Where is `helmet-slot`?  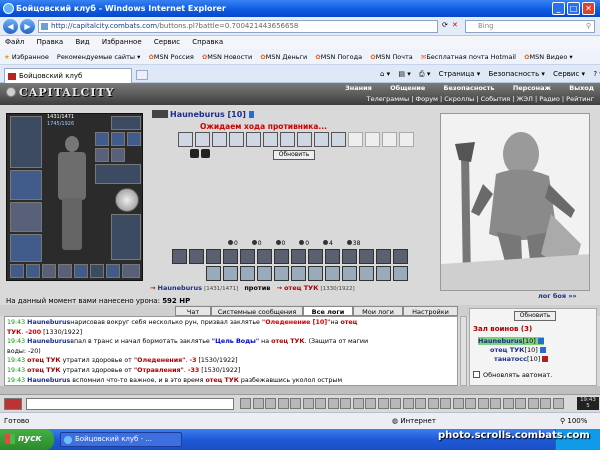
helmet-slot is located at coordinates (126, 123).